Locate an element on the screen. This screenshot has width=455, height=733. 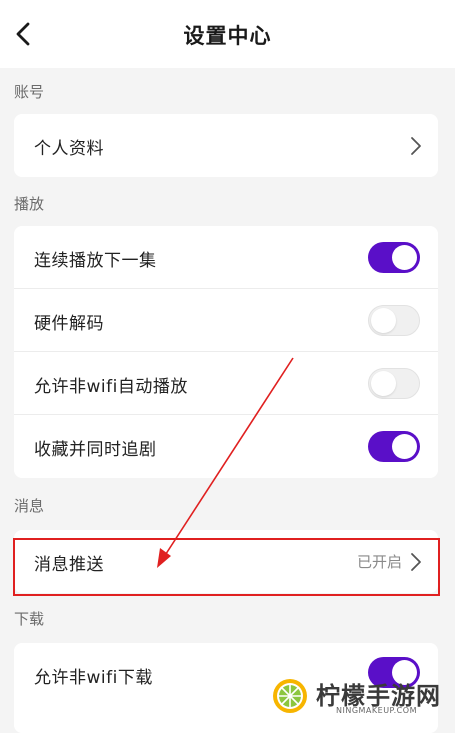
settings-row-profile: 个人资料 is located at coordinates (226, 145).